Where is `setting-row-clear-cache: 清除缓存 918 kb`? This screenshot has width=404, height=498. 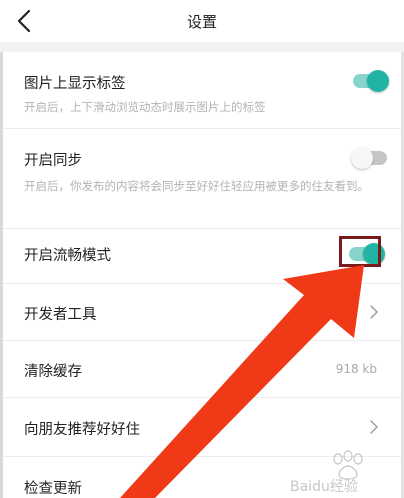 setting-row-clear-cache: 清除缓存 918 kb is located at coordinates (202, 369).